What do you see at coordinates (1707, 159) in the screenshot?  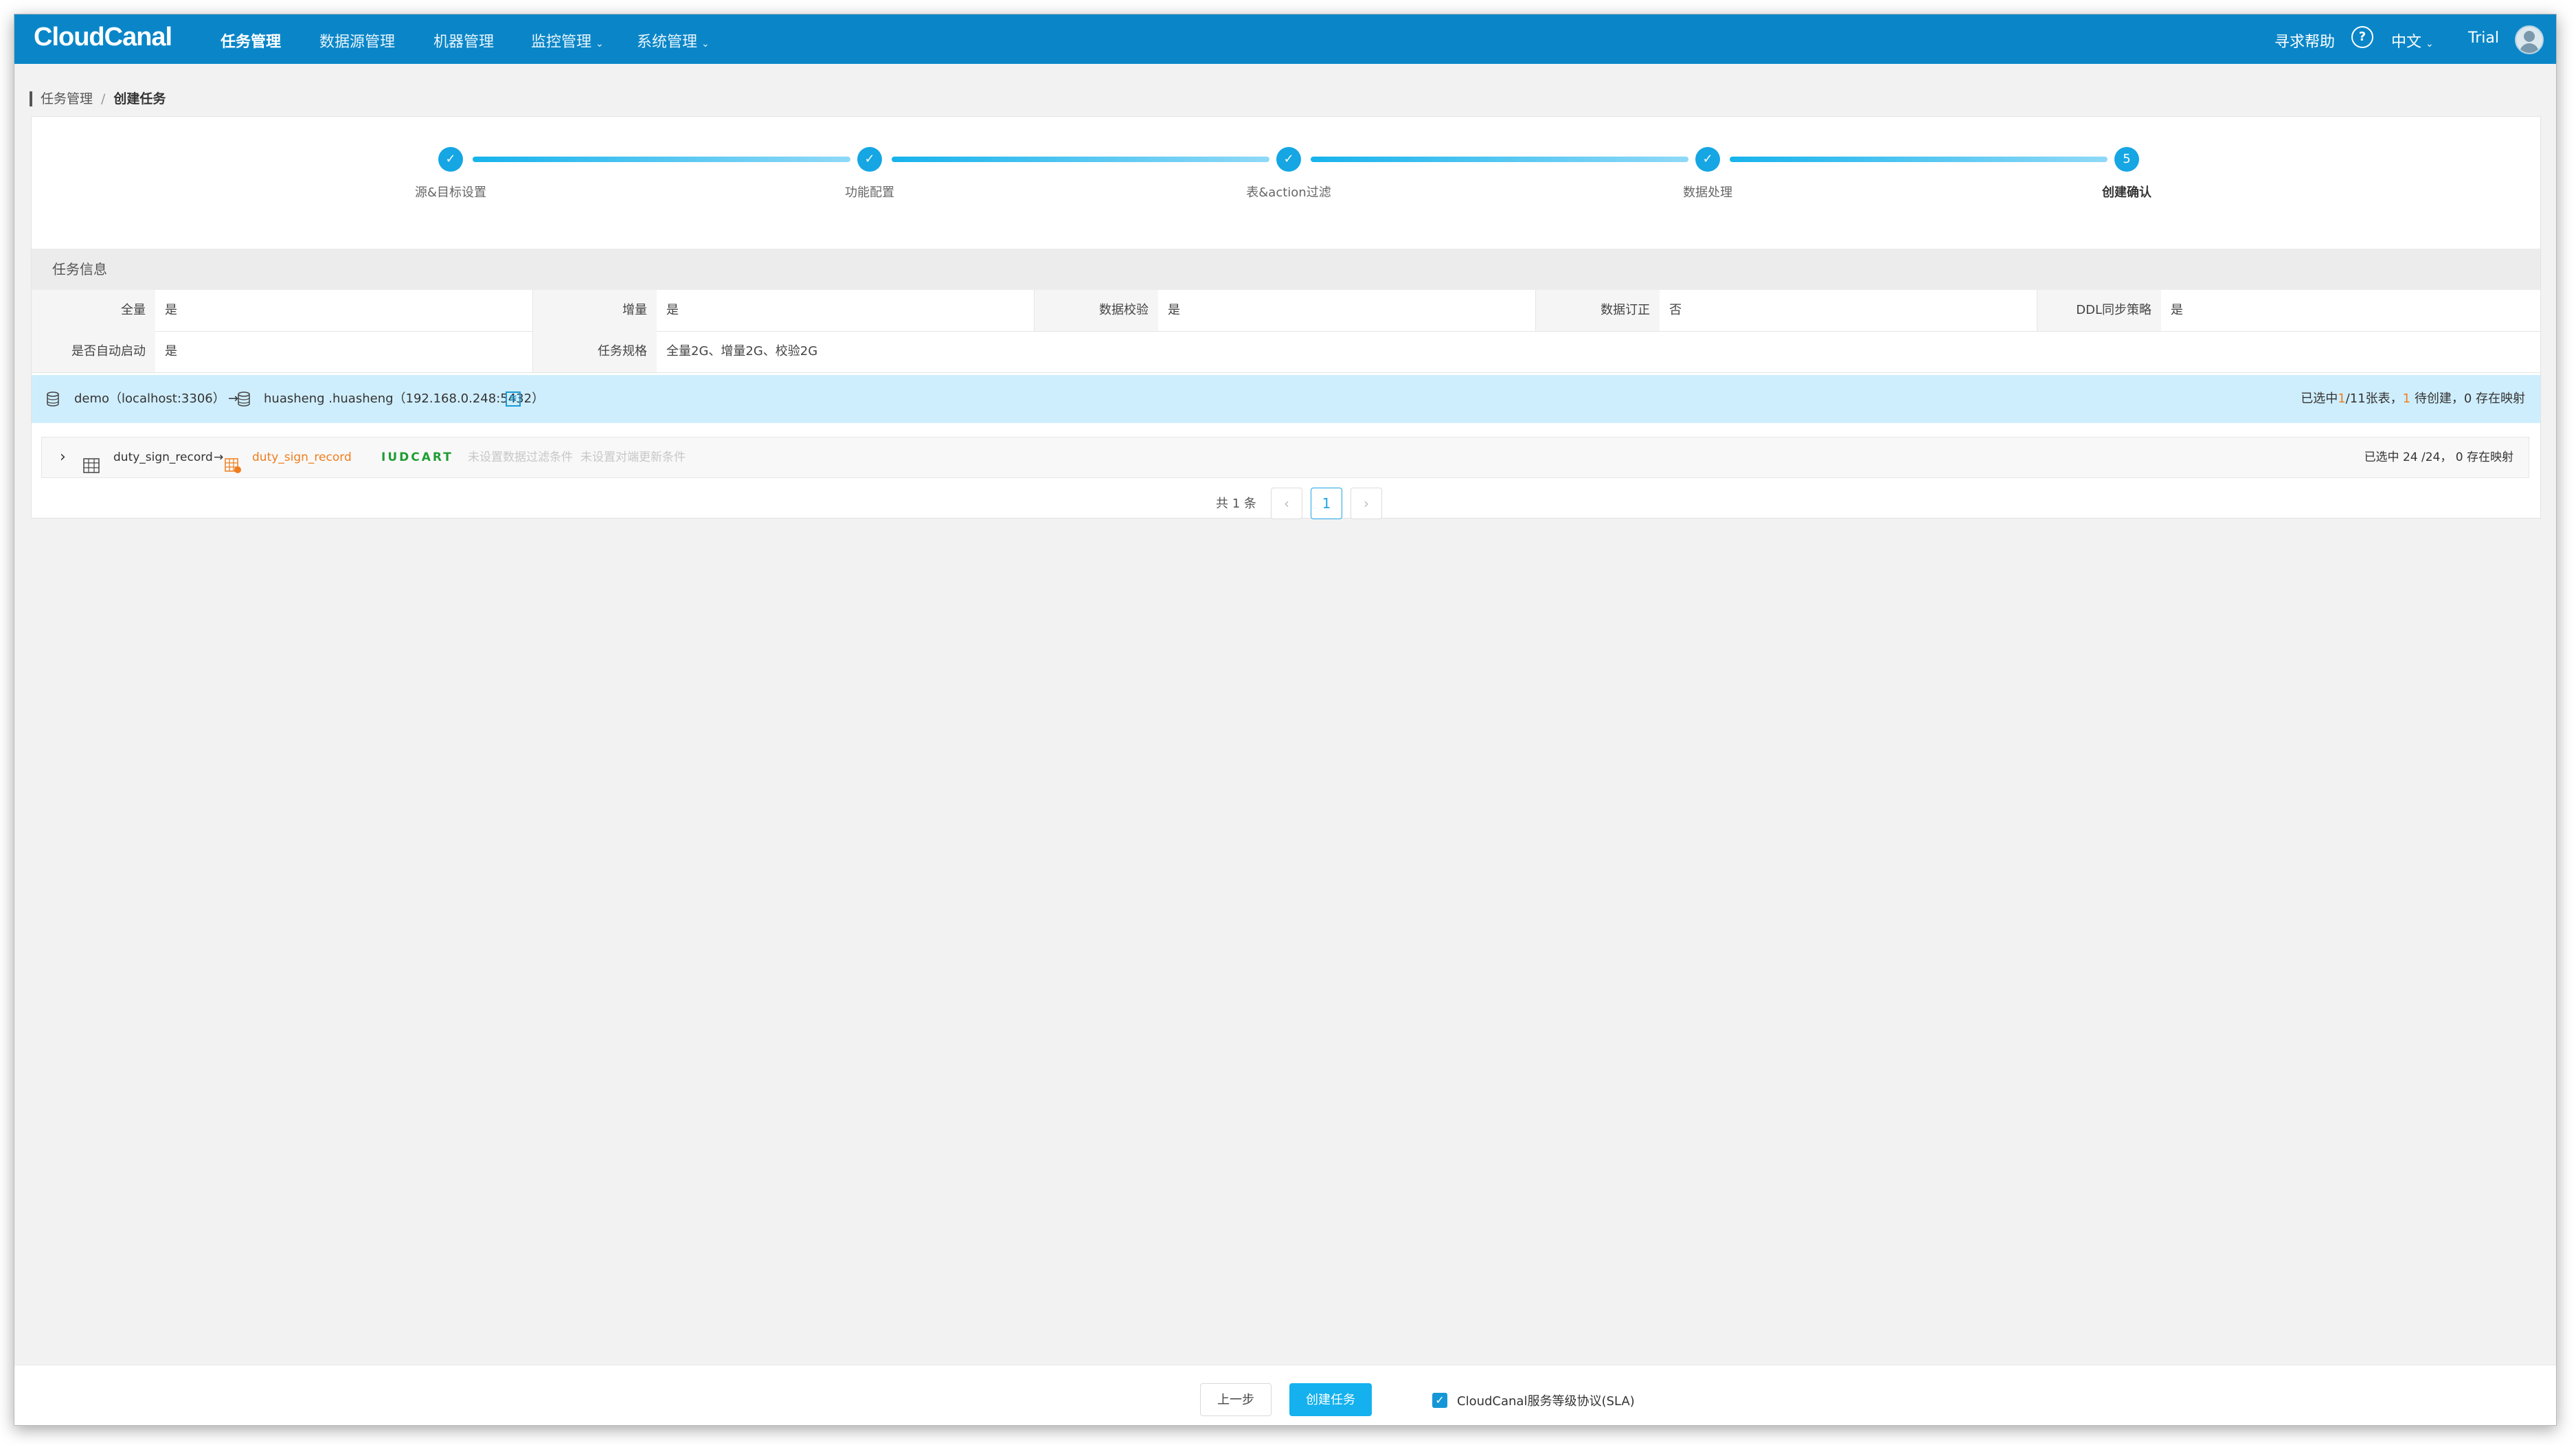 I see `step-4-check-icon: ✓` at bounding box center [1707, 159].